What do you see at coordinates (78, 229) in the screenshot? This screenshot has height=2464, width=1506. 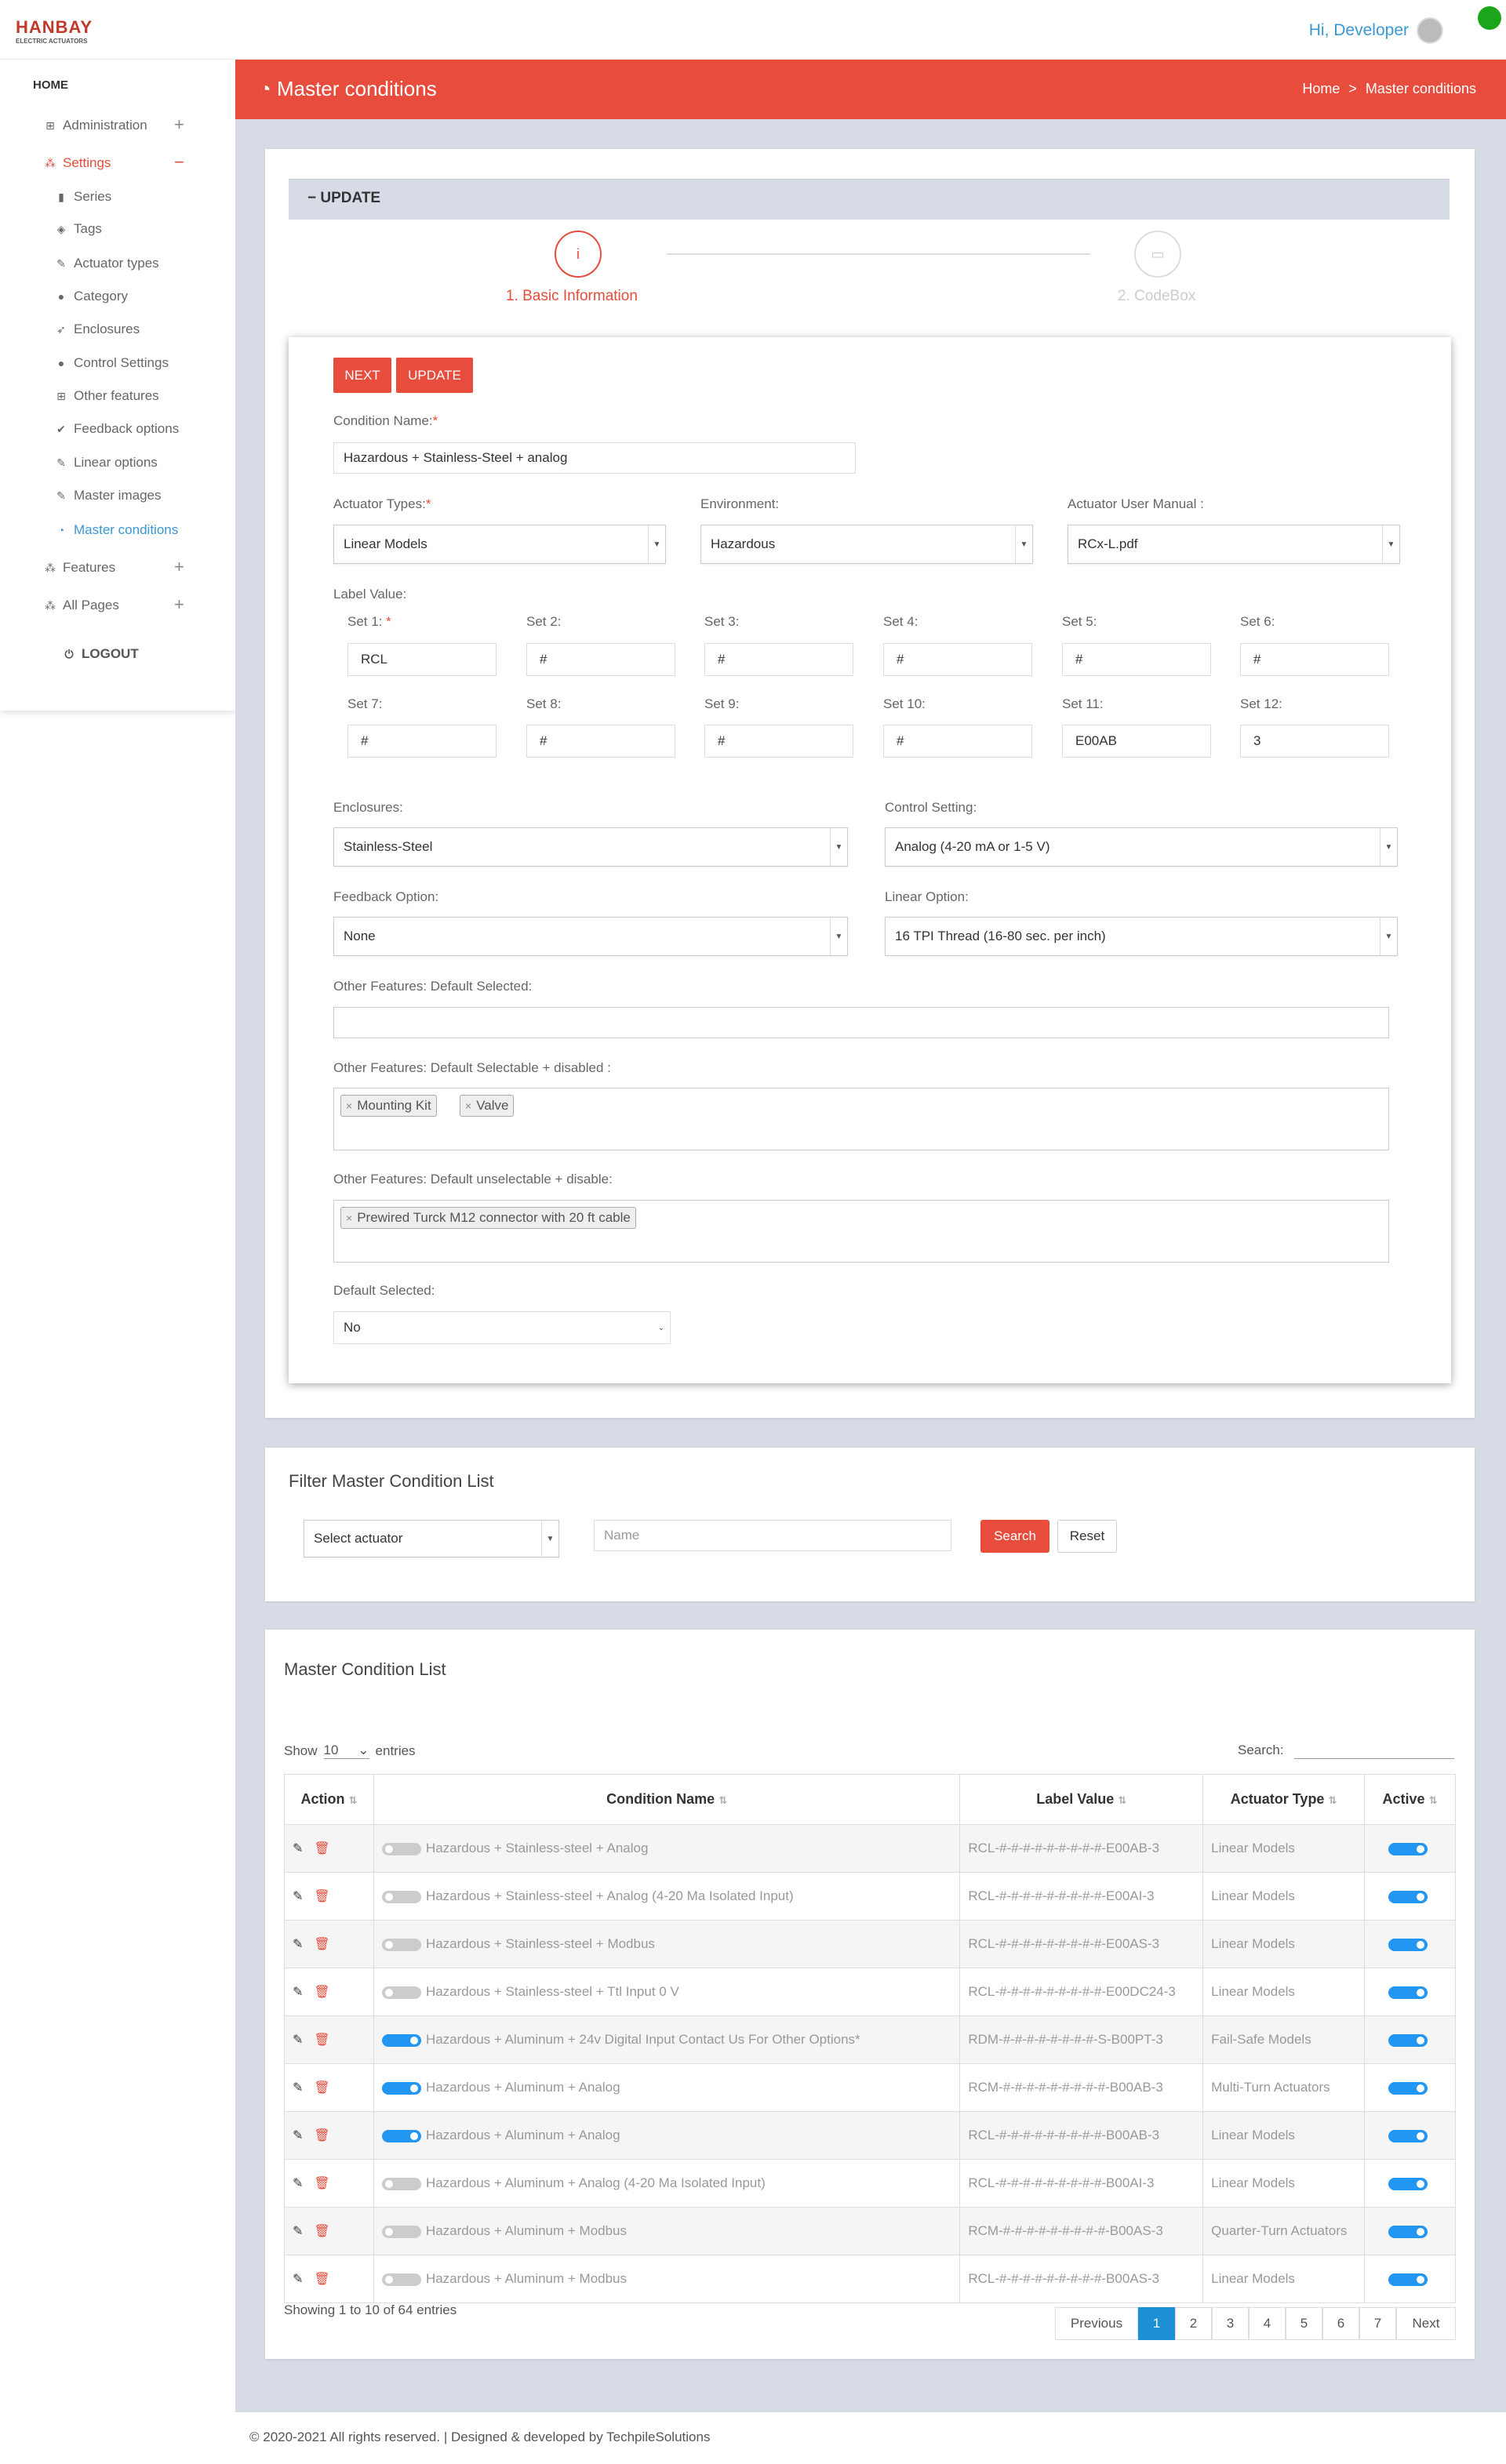 I see `sidebar-item-tags: ◈ Tags` at bounding box center [78, 229].